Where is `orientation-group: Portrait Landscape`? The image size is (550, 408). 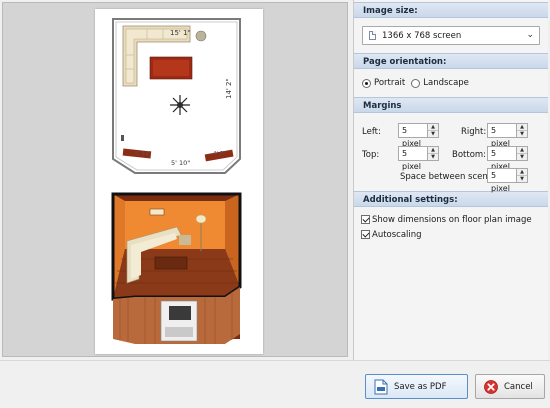 orientation-group: Portrait Landscape is located at coordinates (451, 83).